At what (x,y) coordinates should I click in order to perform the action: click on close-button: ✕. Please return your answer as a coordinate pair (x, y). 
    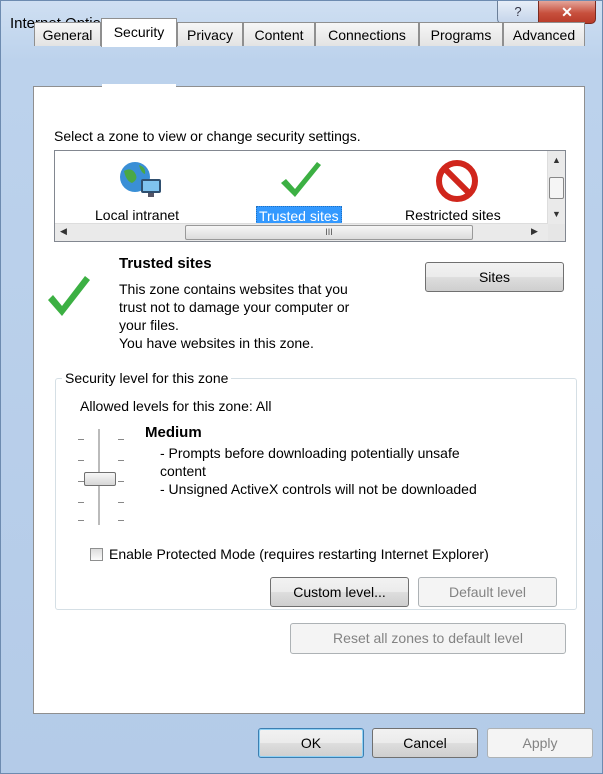
    Looking at the image, I should click on (567, 12).